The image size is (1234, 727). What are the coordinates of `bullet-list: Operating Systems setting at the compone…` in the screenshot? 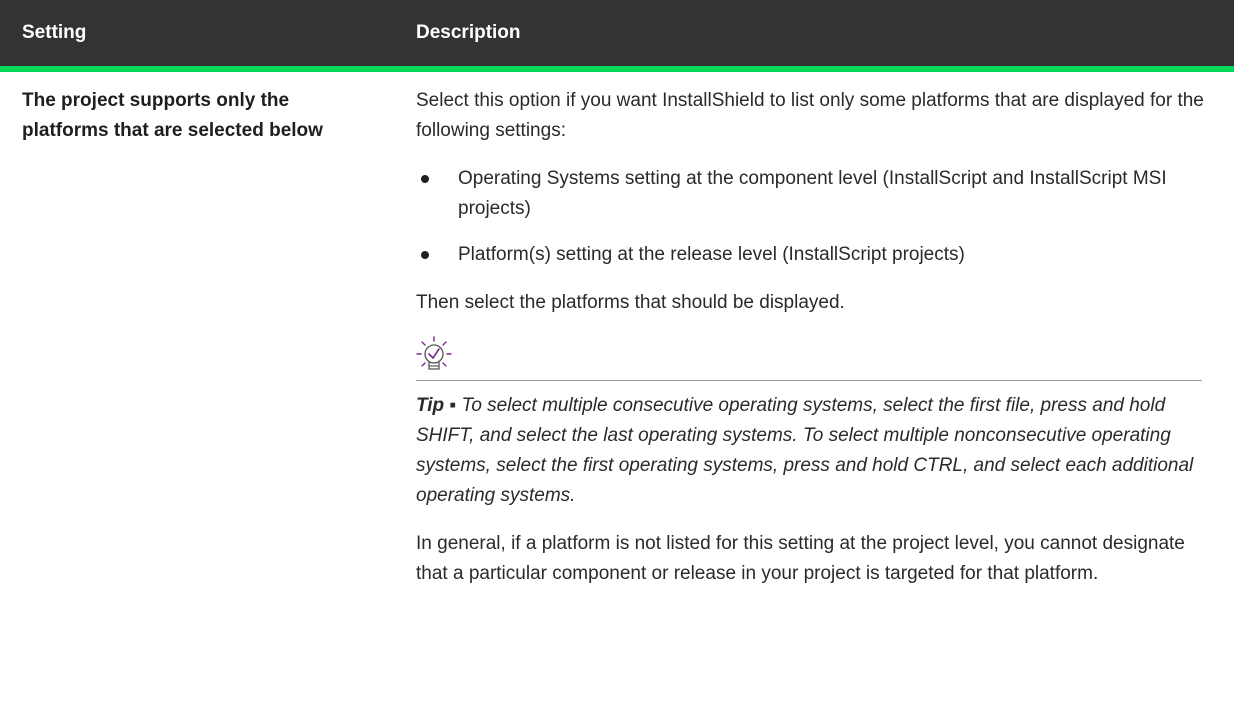 It's located at (810, 217).